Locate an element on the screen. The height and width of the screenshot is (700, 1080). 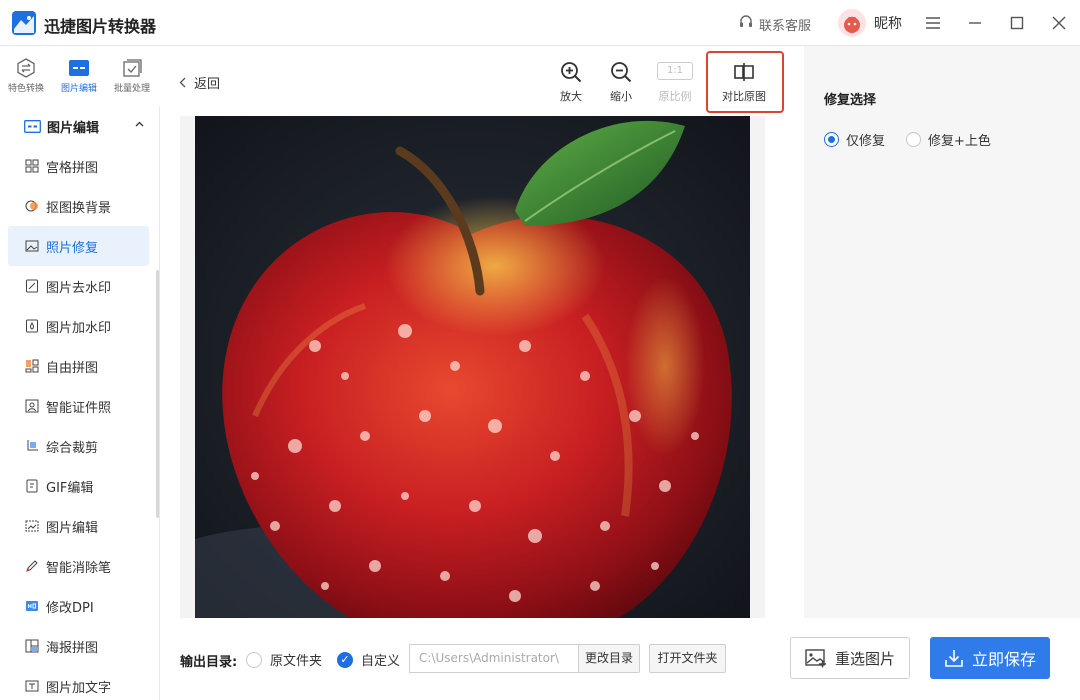
open-folder-button: 打开文件夹 is located at coordinates (687, 658).